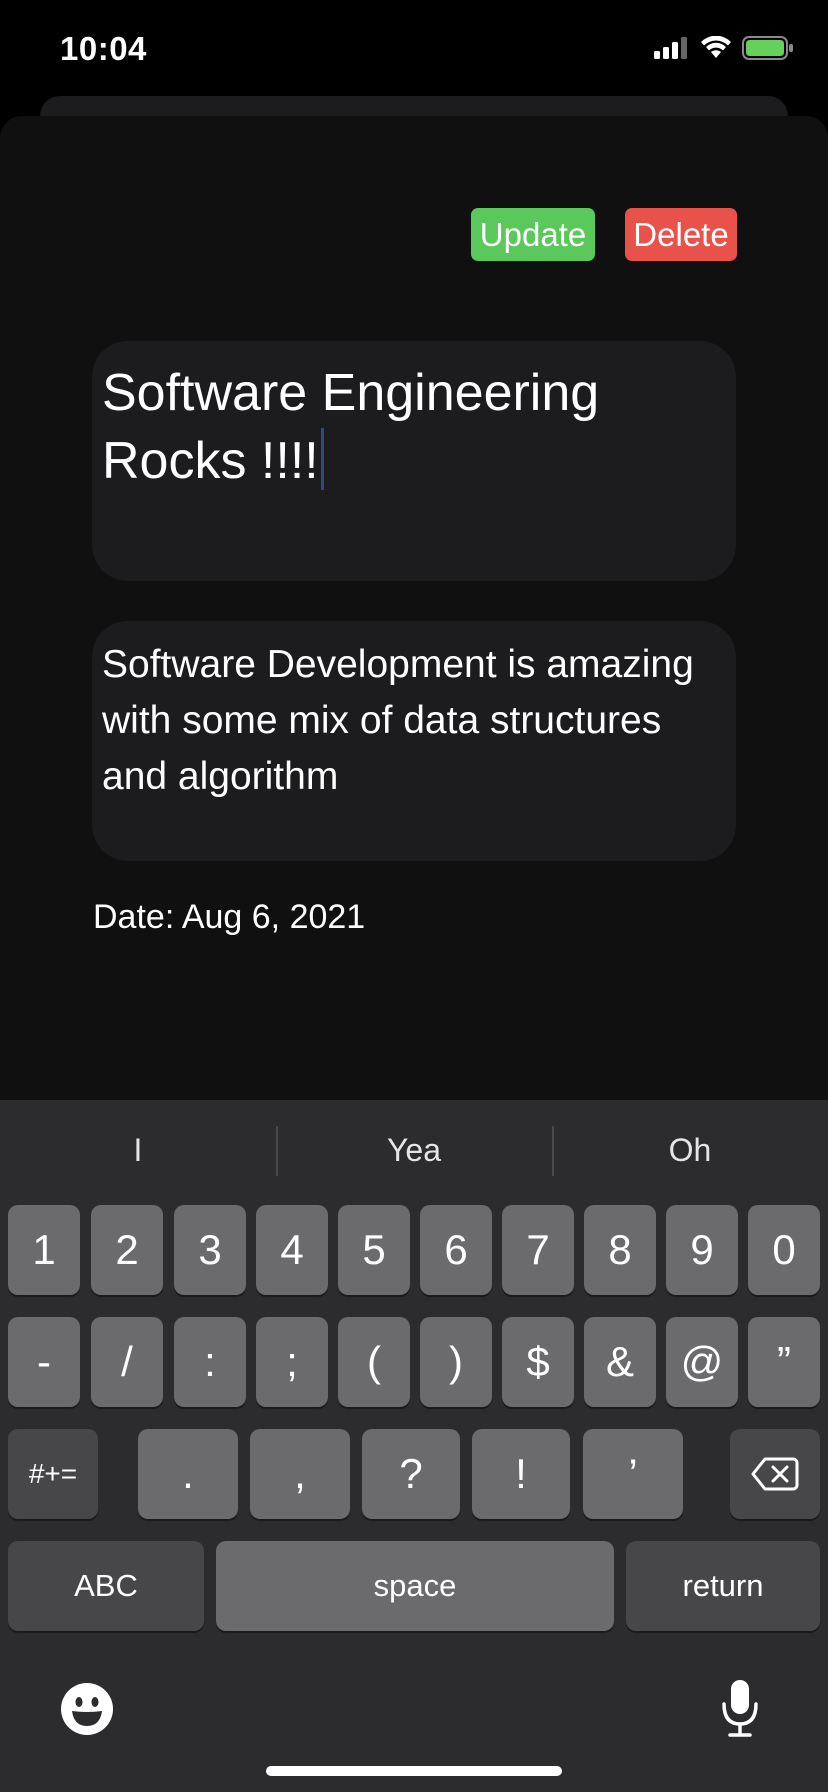  I want to click on key-7: 7, so click(538, 1250).